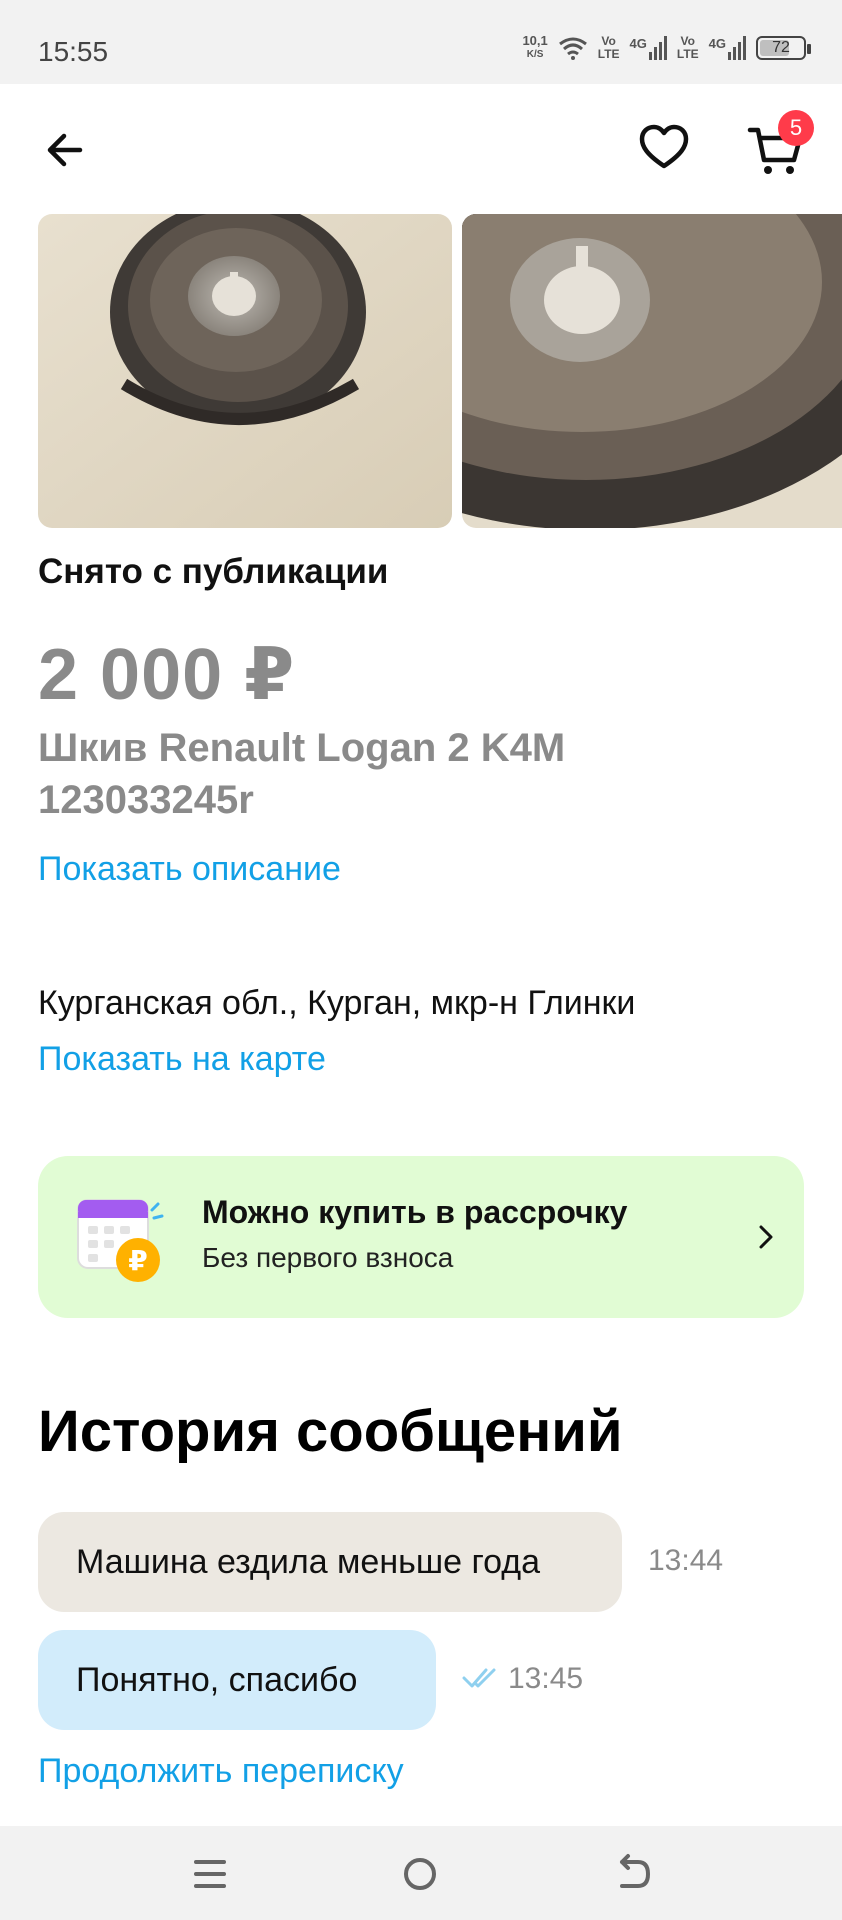 Image resolution: width=842 pixels, height=1920 pixels. What do you see at coordinates (302, 774) in the screenshot?
I see `listing-title: Шкив Renault Logan 2 K4M 123033245r` at bounding box center [302, 774].